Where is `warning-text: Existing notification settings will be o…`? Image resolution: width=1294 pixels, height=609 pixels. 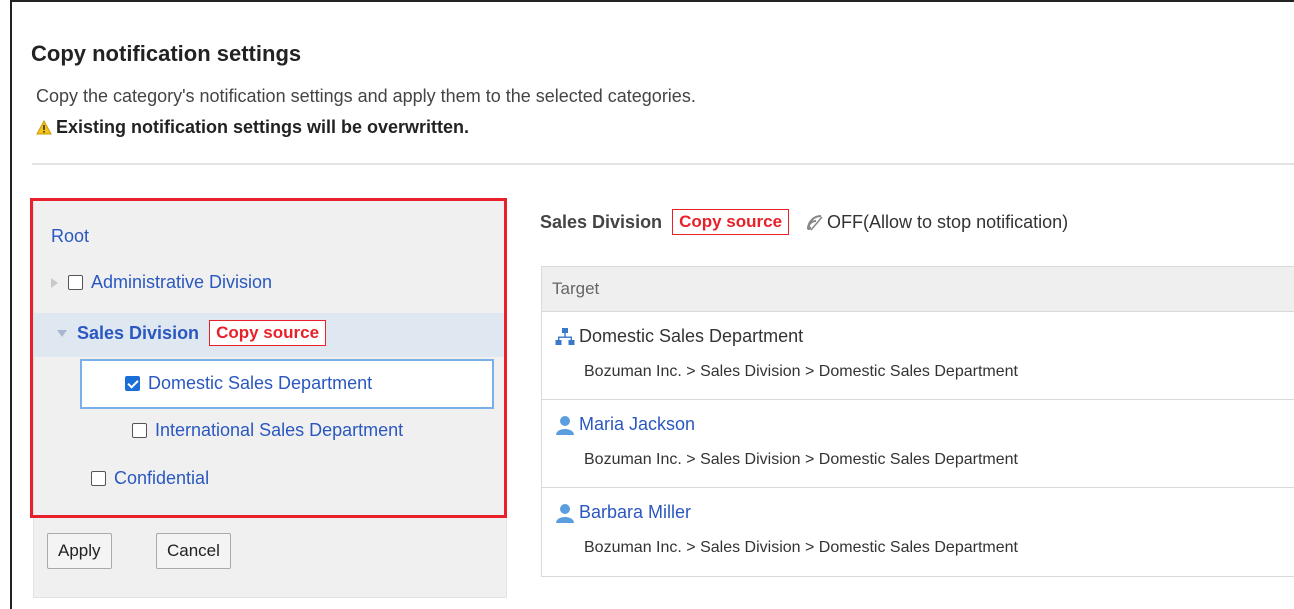
warning-text: Existing notification settings will be o… is located at coordinates (263, 127).